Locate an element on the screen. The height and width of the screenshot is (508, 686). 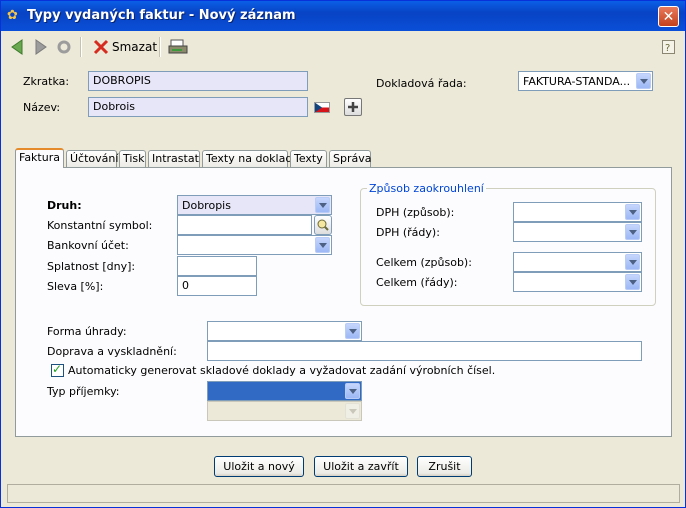
tab-sprava: Správa is located at coordinates (350, 158).